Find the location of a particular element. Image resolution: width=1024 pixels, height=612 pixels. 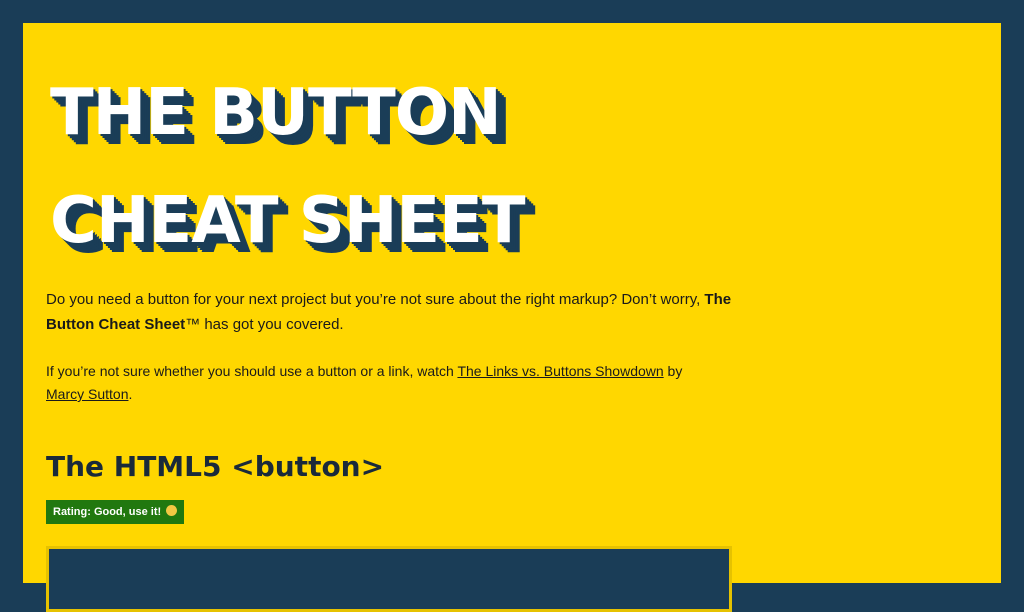

smiley-emoji-icon is located at coordinates (172, 510).